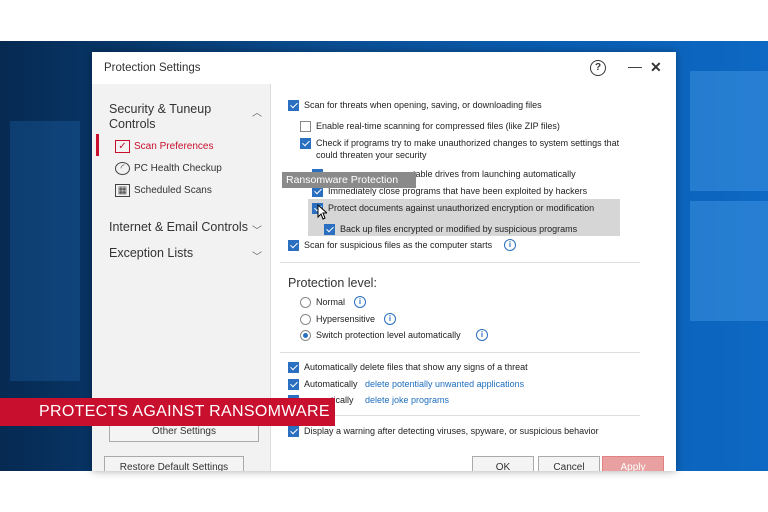  I want to click on sidebar-section-internet-email: Internet & Email Controls, so click(178, 227).